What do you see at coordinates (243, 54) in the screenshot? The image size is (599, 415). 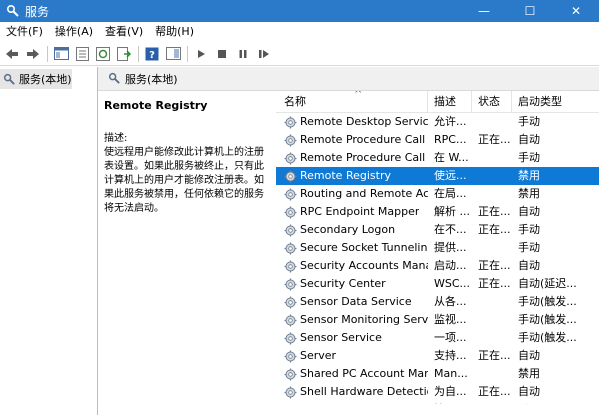 I see `pause-service-icon` at bounding box center [243, 54].